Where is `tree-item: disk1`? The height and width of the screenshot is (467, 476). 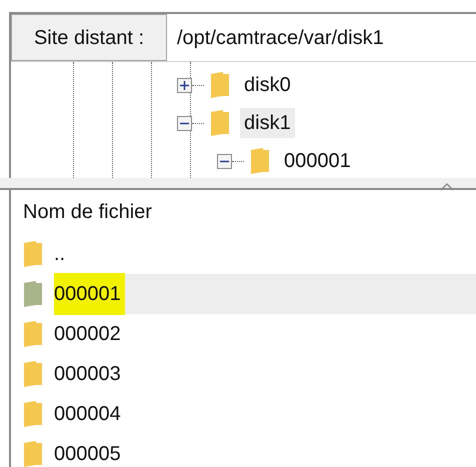 tree-item: disk1 is located at coordinates (267, 123).